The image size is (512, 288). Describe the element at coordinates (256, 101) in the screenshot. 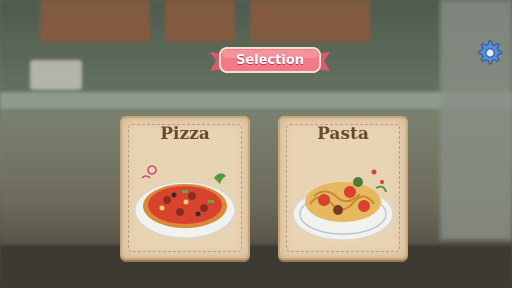

I see `kitchen-counter` at that location.